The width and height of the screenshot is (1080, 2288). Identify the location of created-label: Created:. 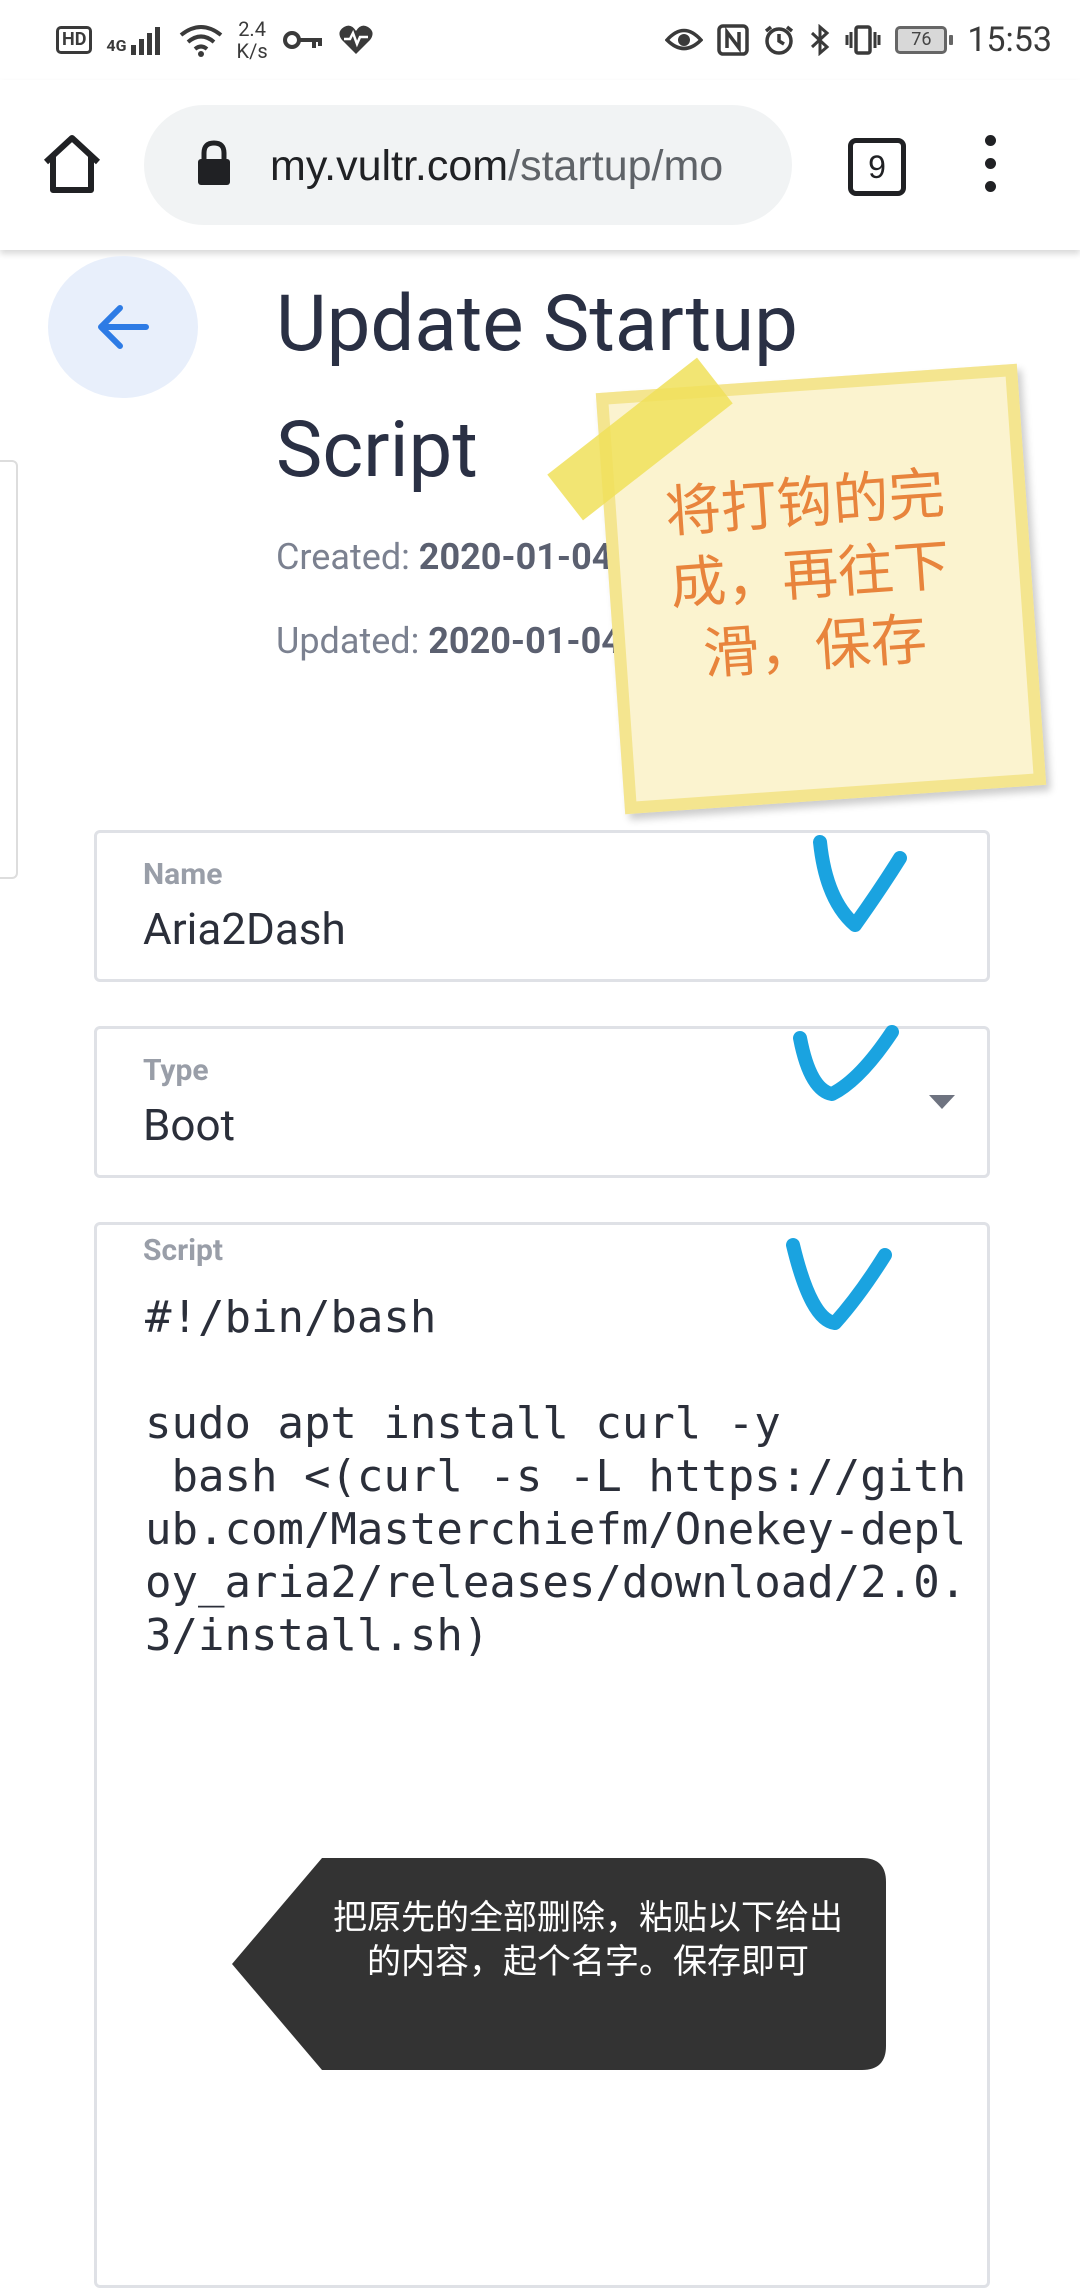
(343, 557).